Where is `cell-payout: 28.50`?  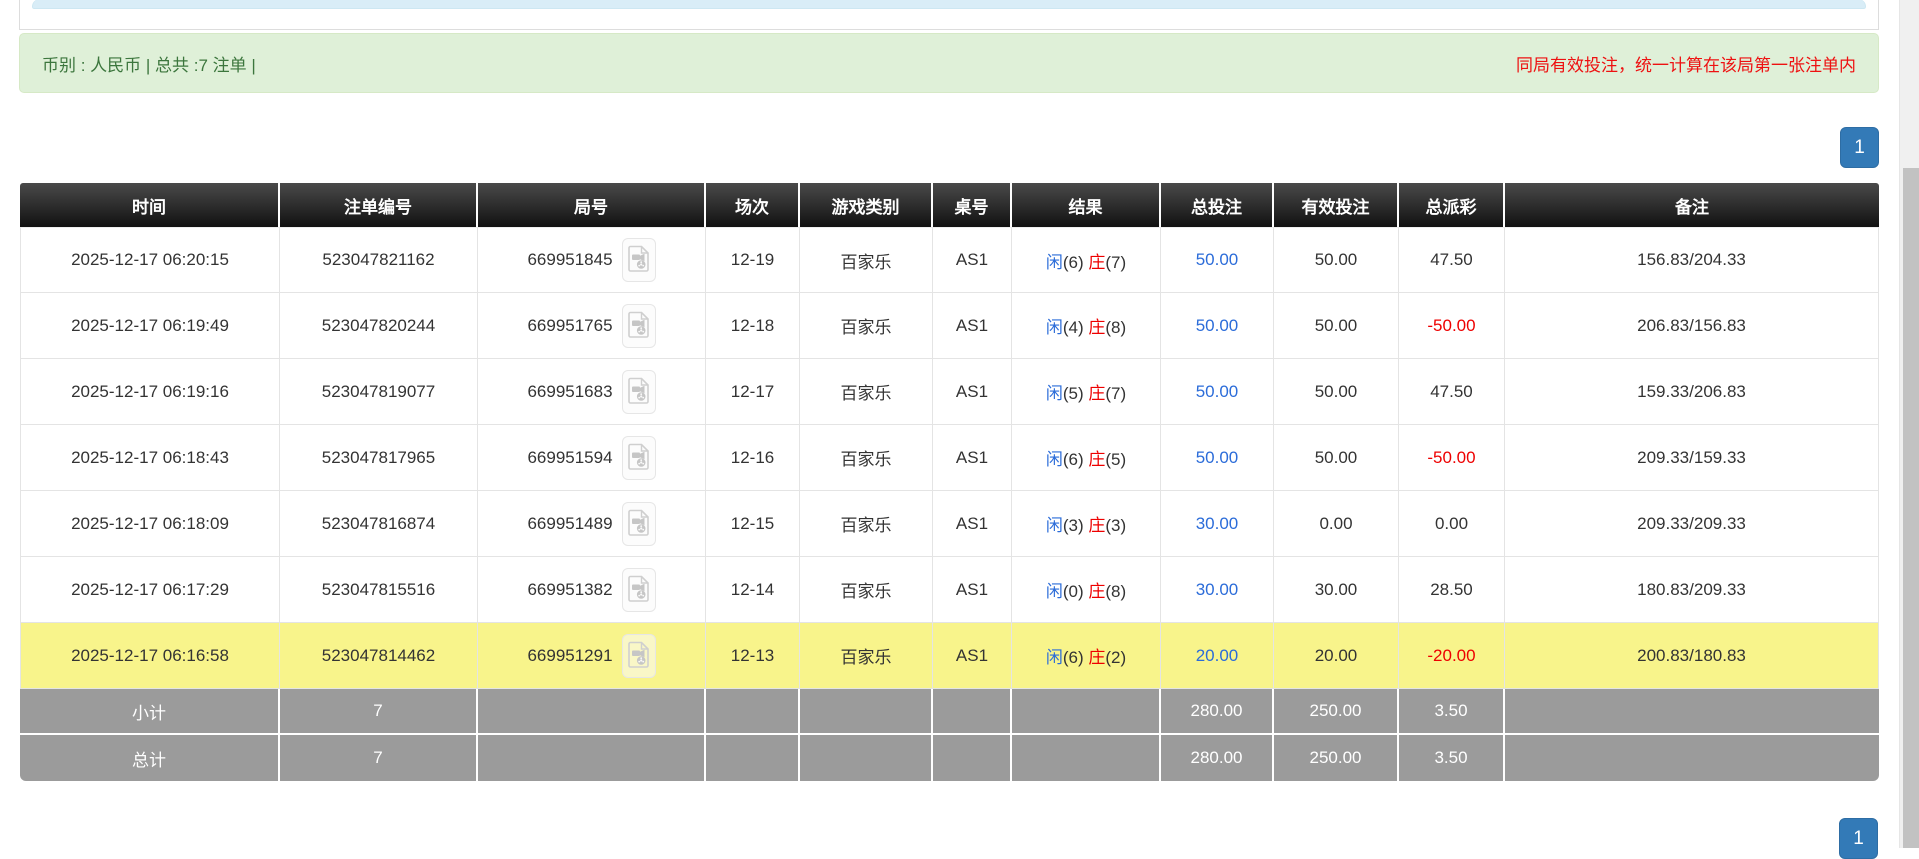 cell-payout: 28.50 is located at coordinates (1452, 590).